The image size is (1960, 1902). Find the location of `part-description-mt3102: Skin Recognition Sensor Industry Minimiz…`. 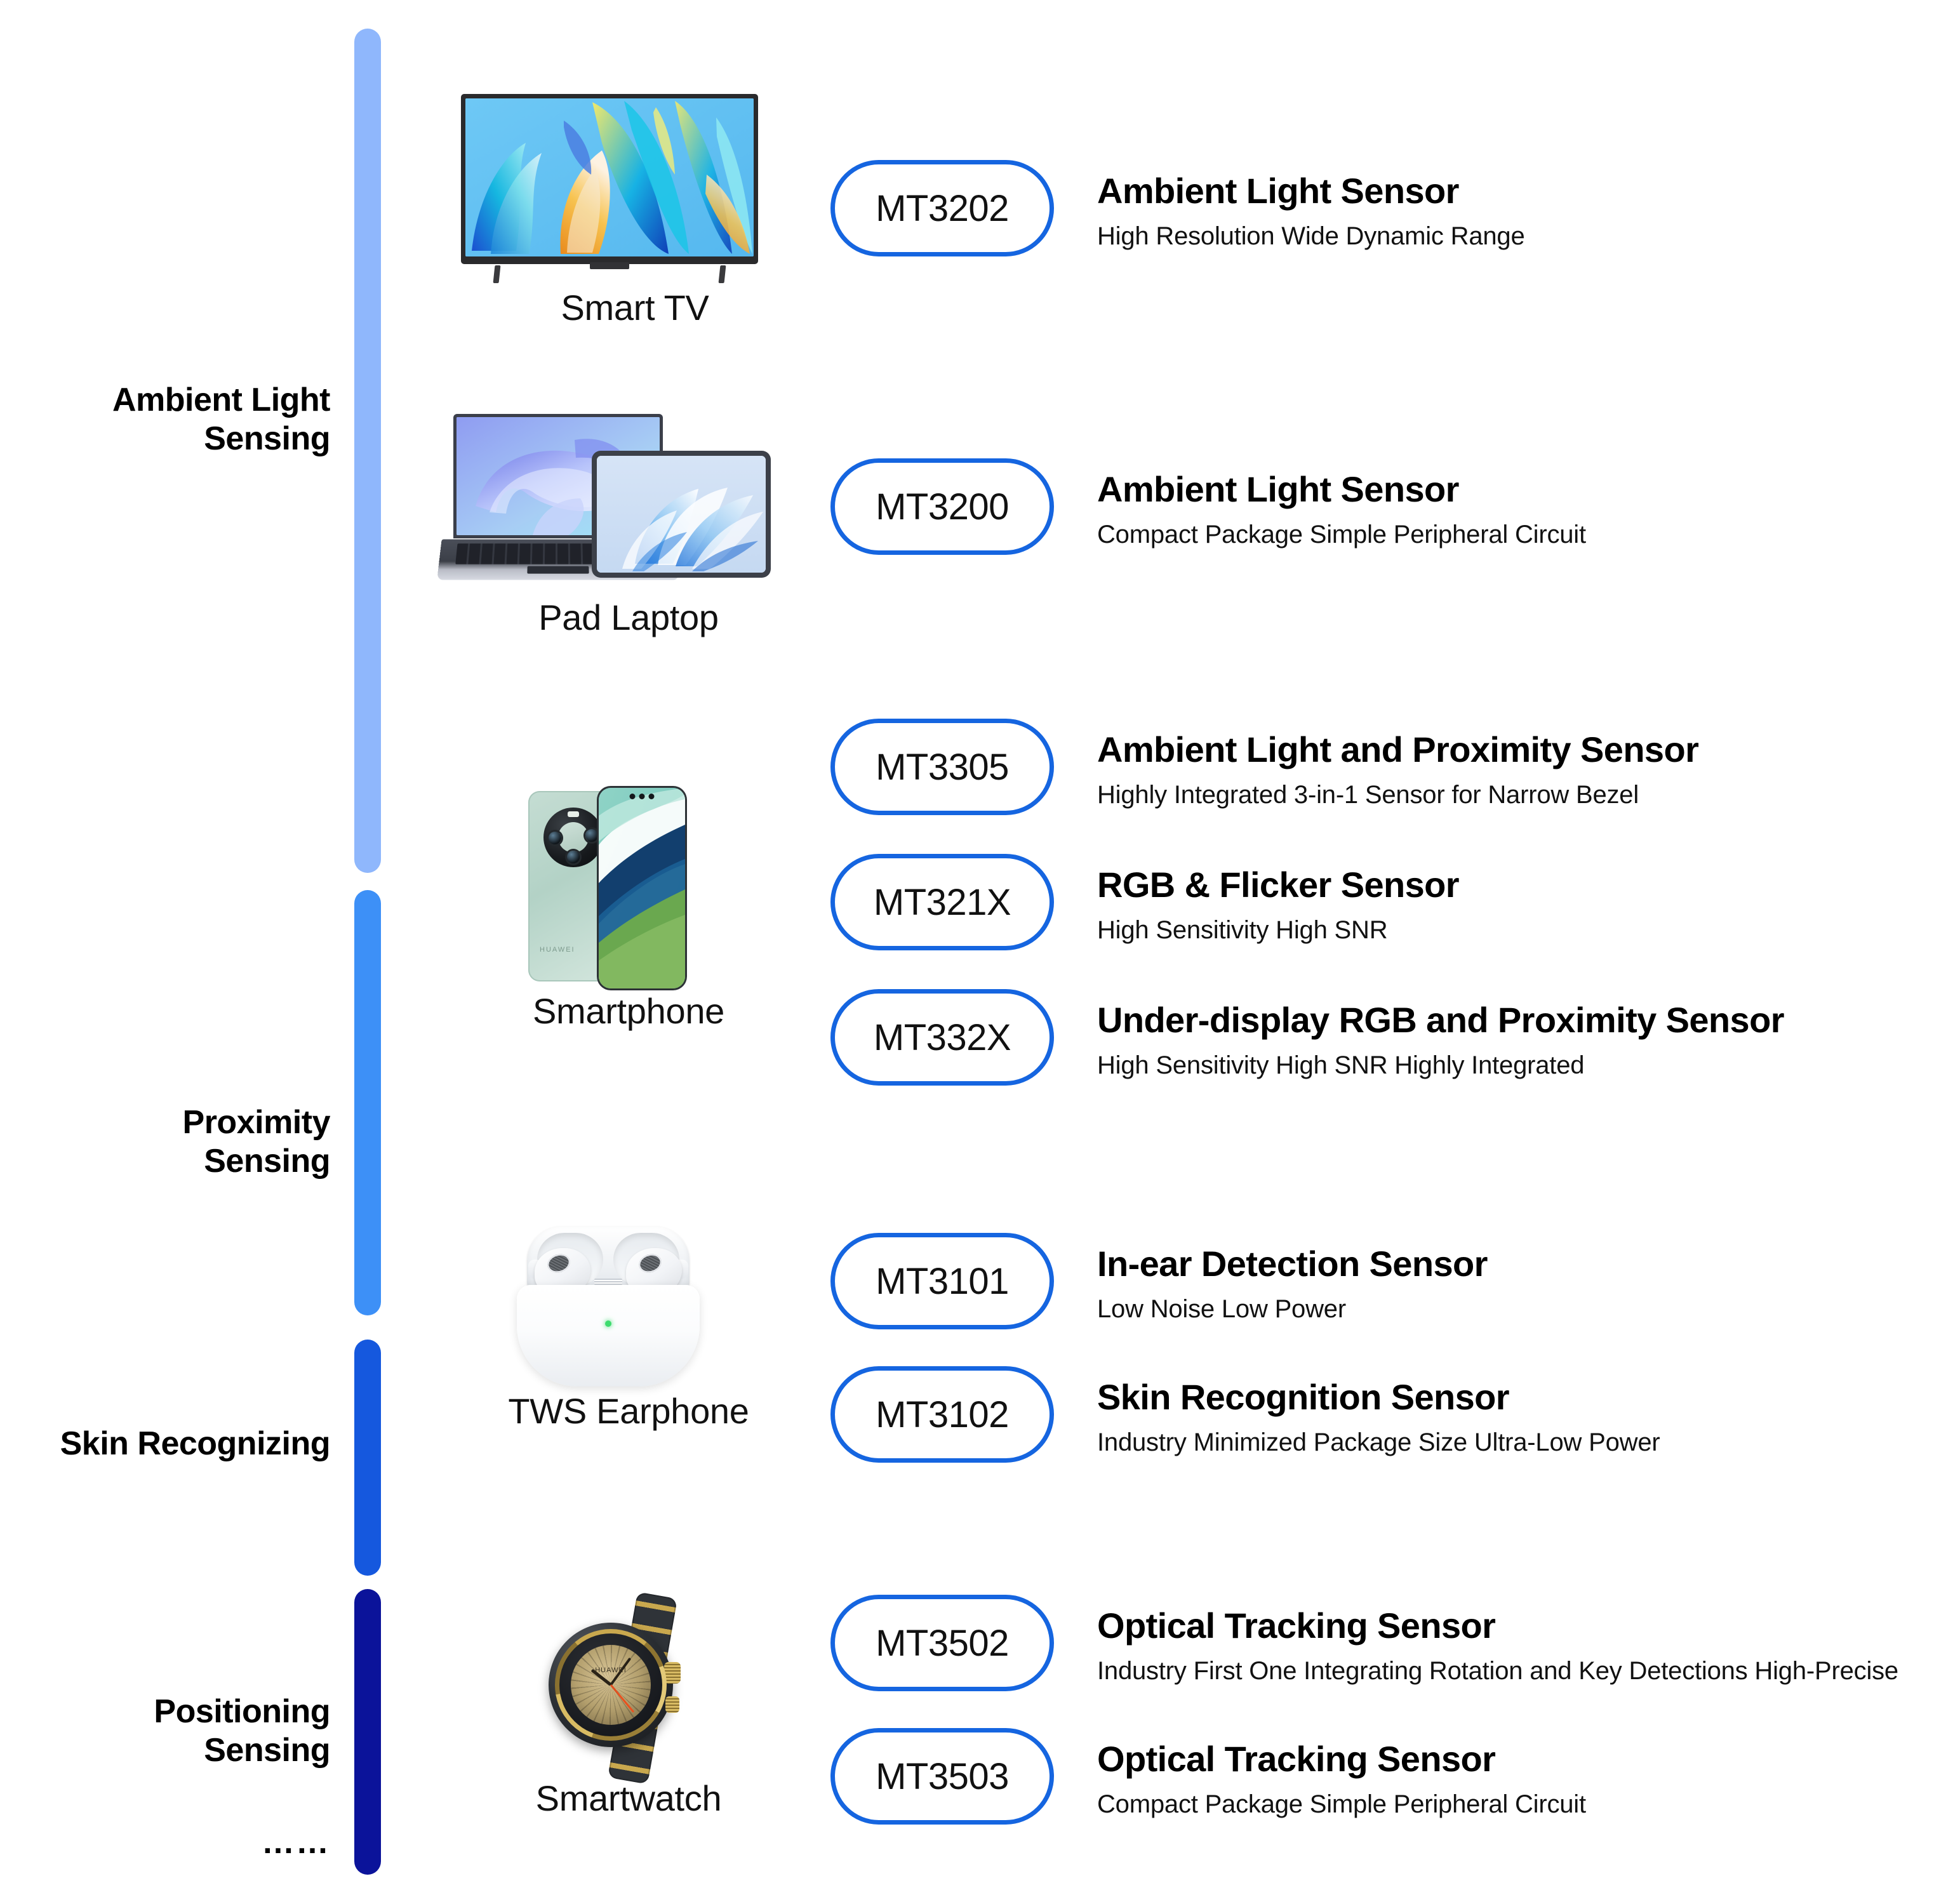

part-description-mt3102: Skin Recognition Sensor Industry Minimiz… is located at coordinates (1378, 1417).